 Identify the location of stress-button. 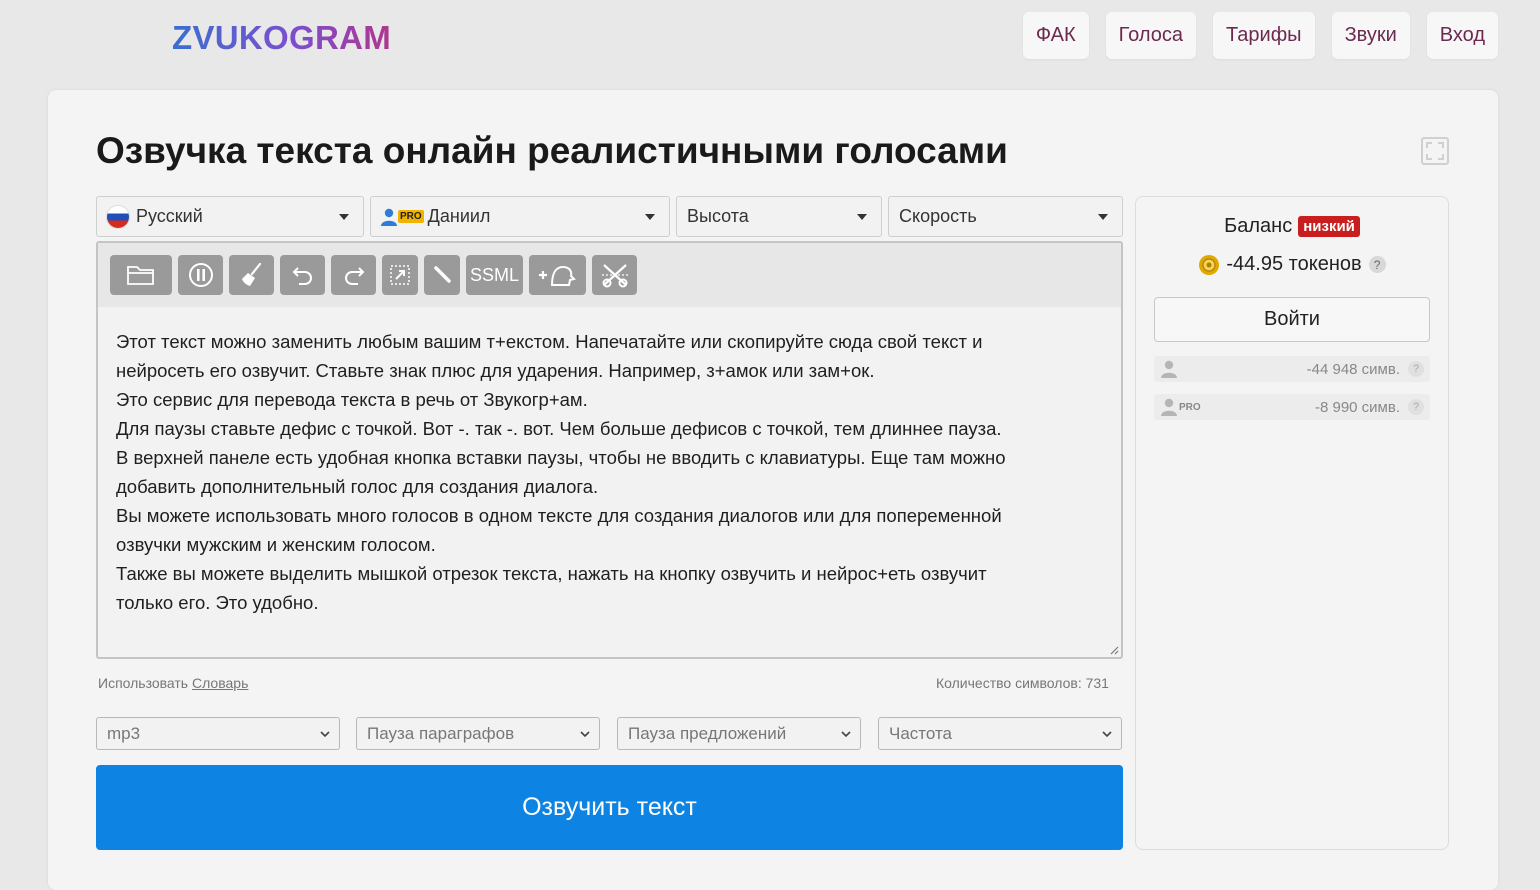
(442, 275).